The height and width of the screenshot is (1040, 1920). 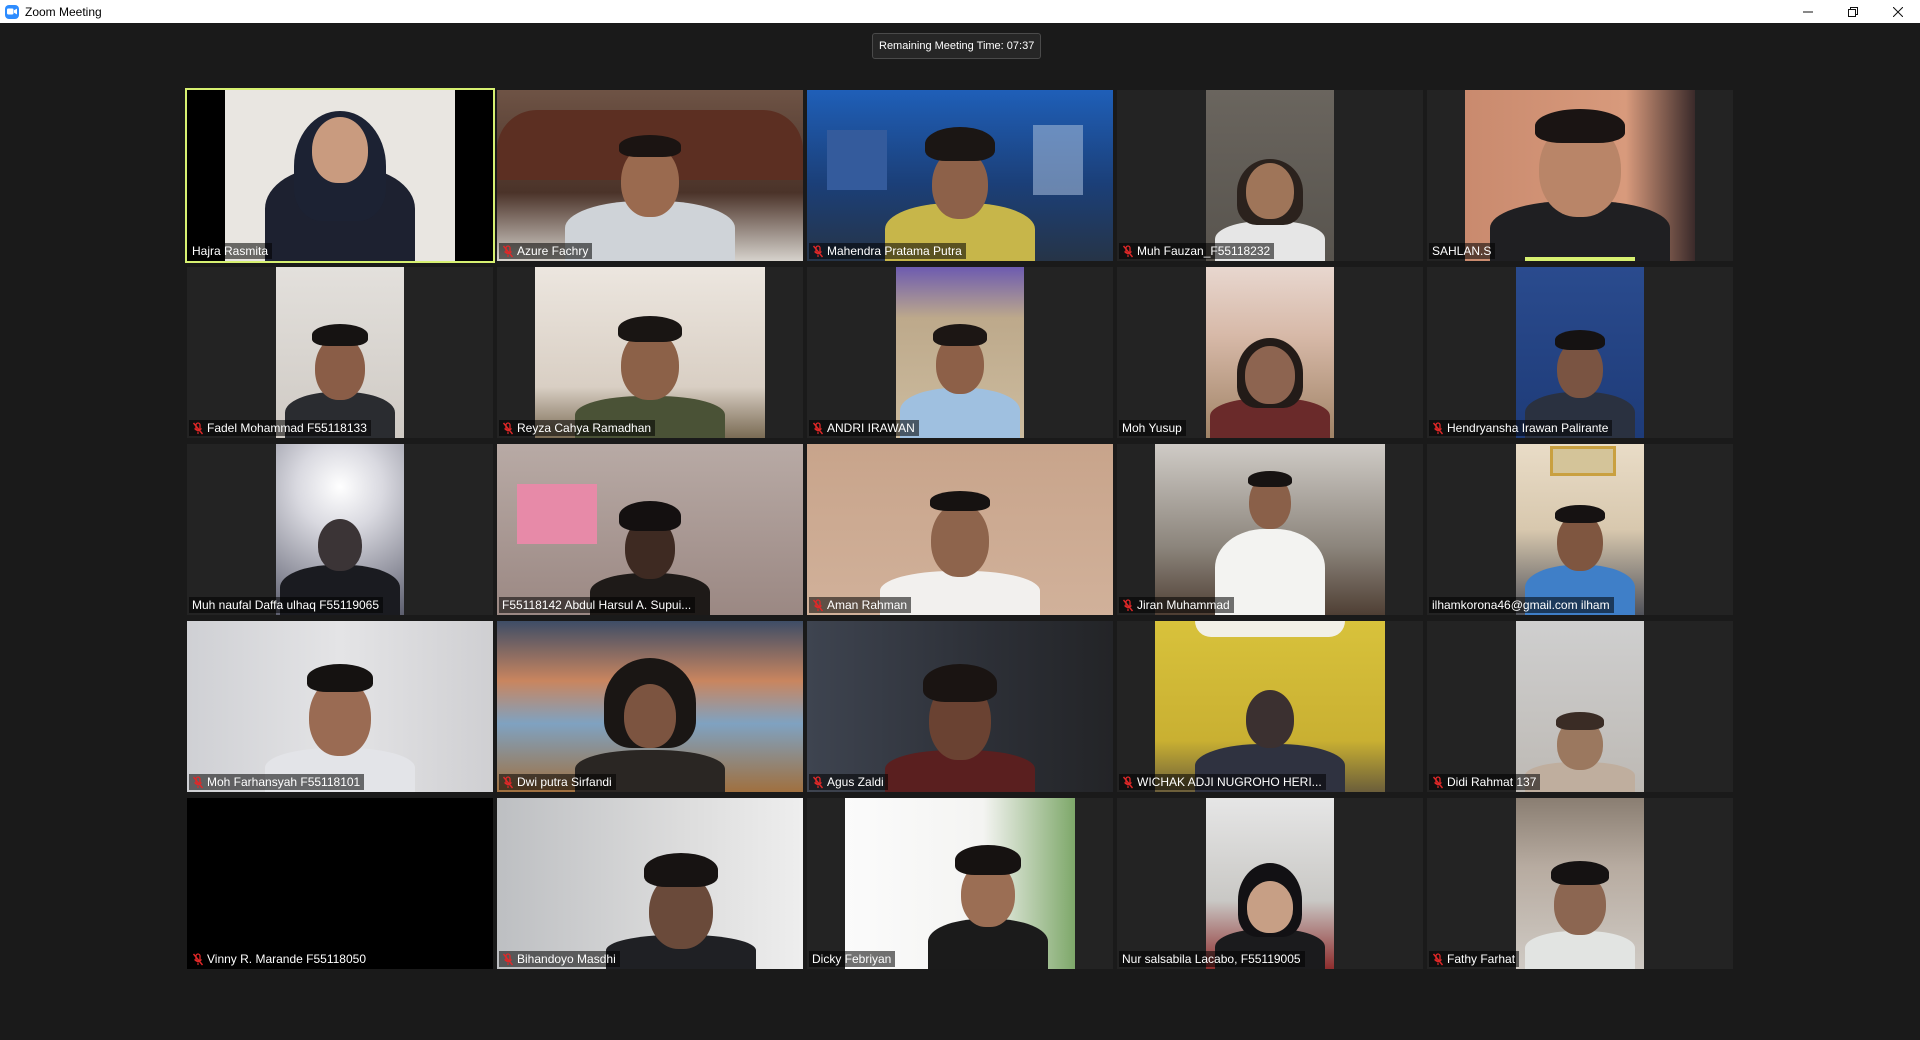 What do you see at coordinates (1481, 959) in the screenshot?
I see `participant-name: Fathy Farhat` at bounding box center [1481, 959].